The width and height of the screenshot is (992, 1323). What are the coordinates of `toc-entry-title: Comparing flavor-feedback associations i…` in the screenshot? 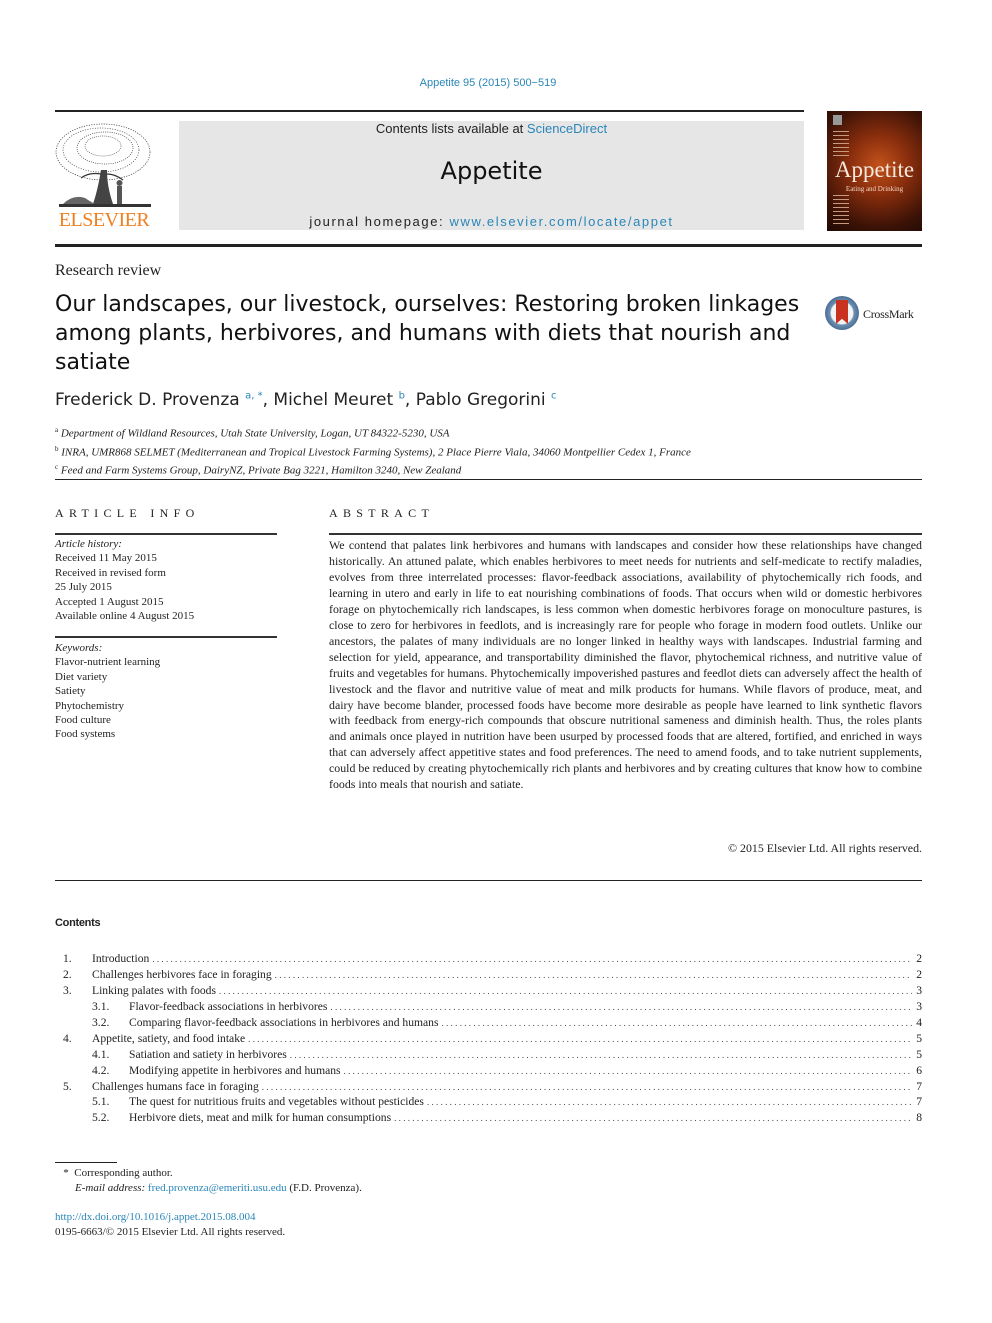 It's located at (285, 1023).